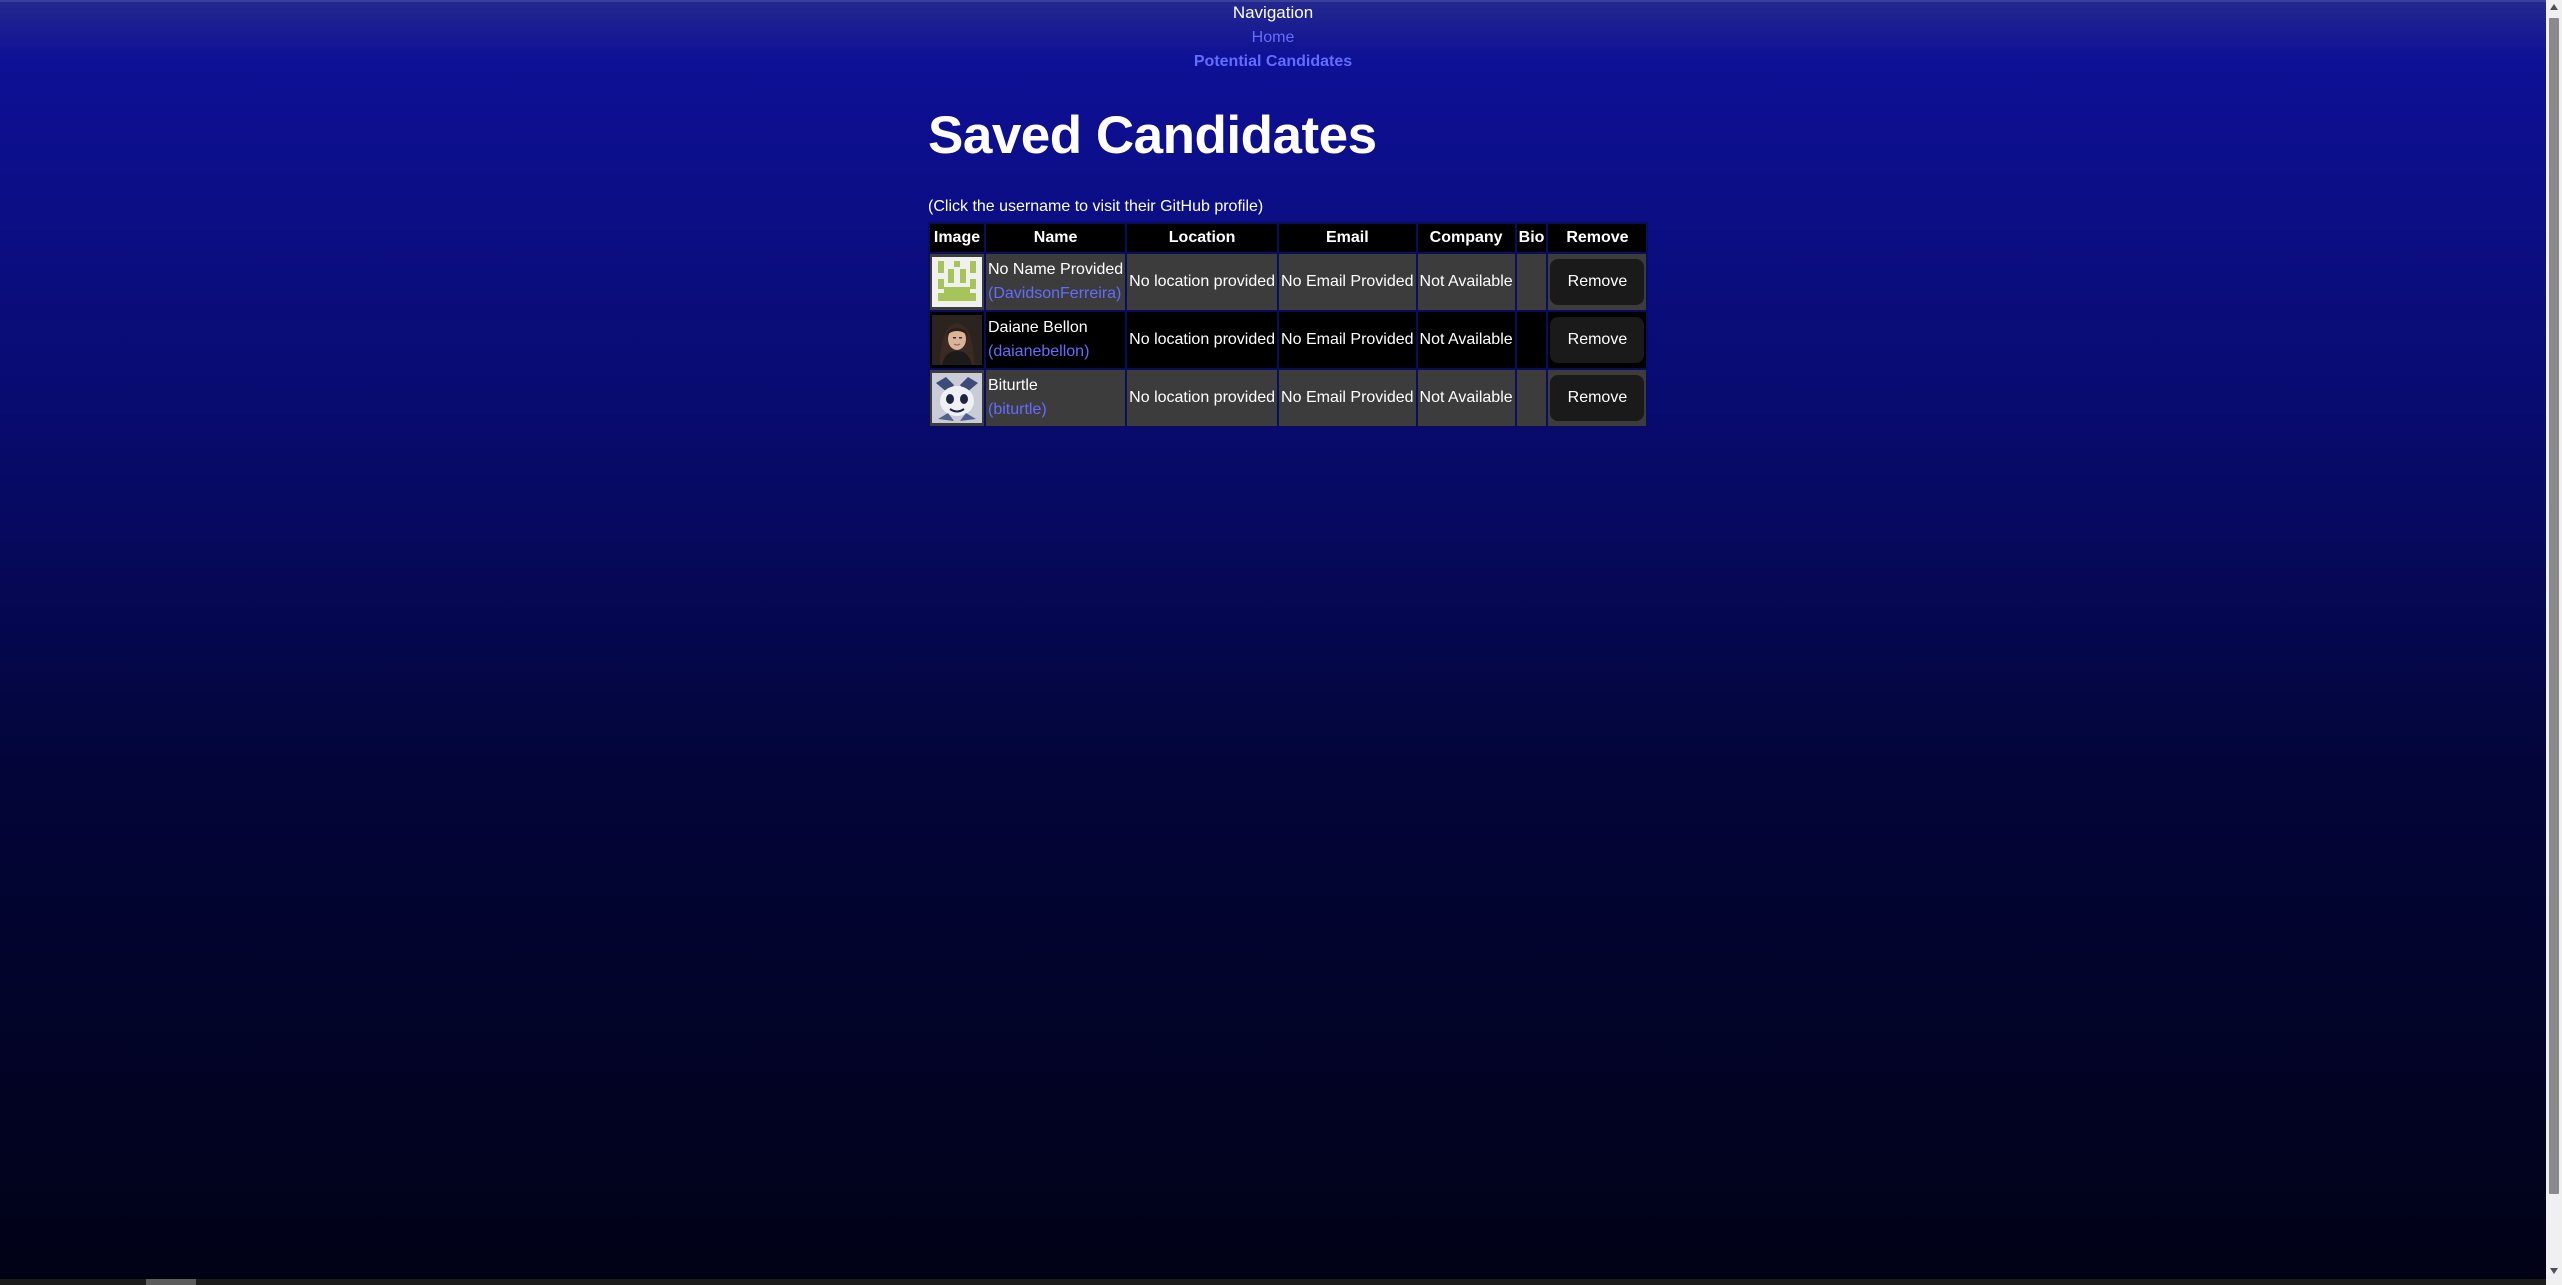 This screenshot has width=2562, height=1285. I want to click on header-location: Location, so click(1202, 238).